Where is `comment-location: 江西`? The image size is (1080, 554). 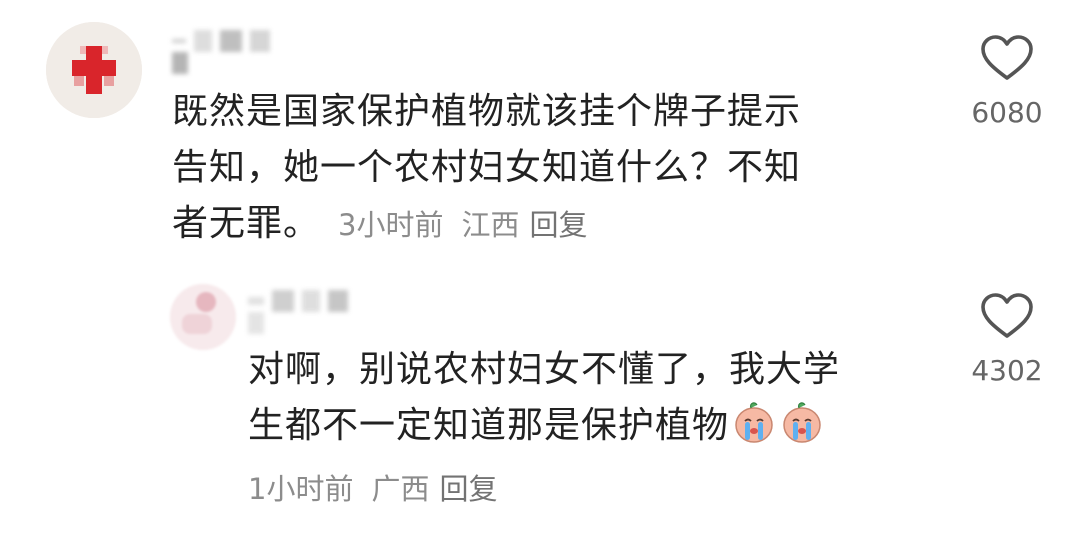 comment-location: 江西 is located at coordinates (490, 225).